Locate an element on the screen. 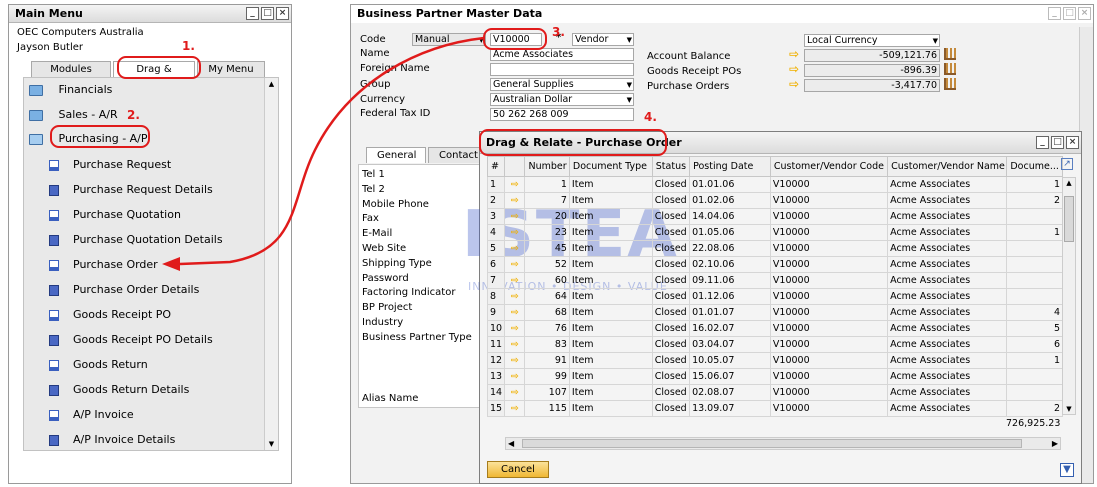 The width and height of the screenshot is (1097, 487). scroll-right-icon: ▶ is located at coordinates (1055, 443).